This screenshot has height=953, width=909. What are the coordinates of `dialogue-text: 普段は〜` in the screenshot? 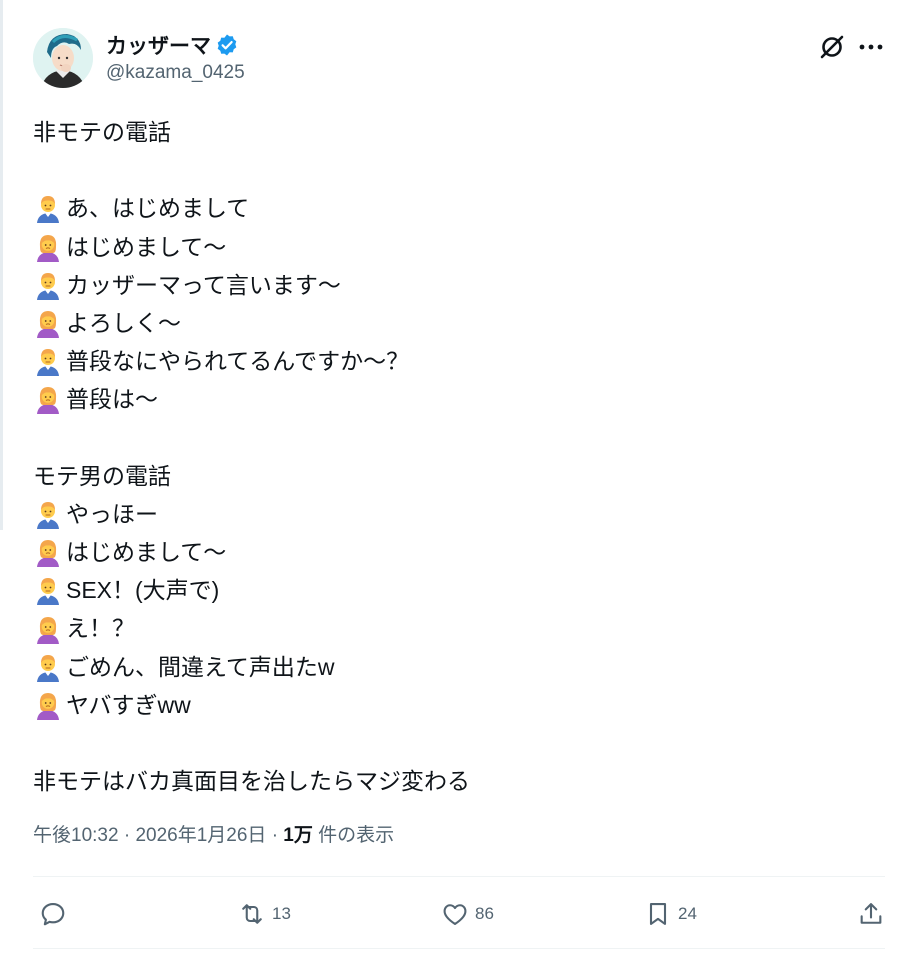 It's located at (112, 399).